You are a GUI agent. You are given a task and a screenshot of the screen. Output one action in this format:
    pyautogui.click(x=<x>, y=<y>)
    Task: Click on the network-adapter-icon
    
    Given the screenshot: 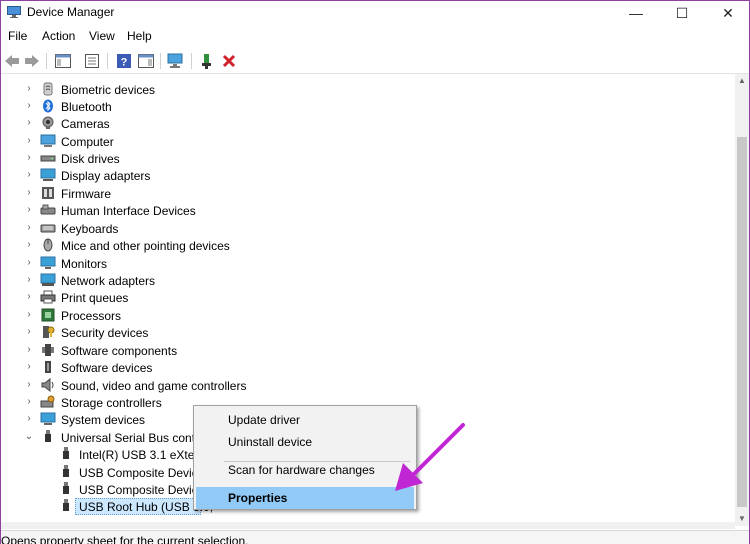 What is the action you would take?
    pyautogui.click(x=48, y=279)
    